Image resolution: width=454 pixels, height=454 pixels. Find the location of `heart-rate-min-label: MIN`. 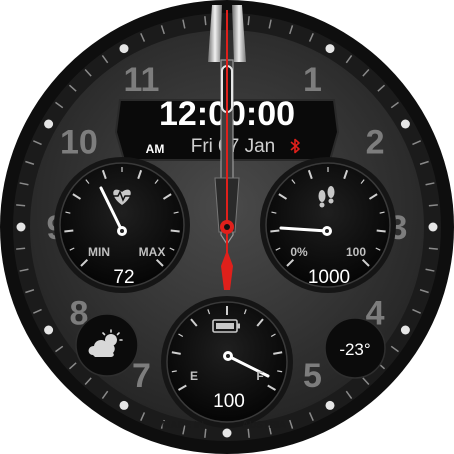

heart-rate-min-label: MIN is located at coordinates (99, 252).